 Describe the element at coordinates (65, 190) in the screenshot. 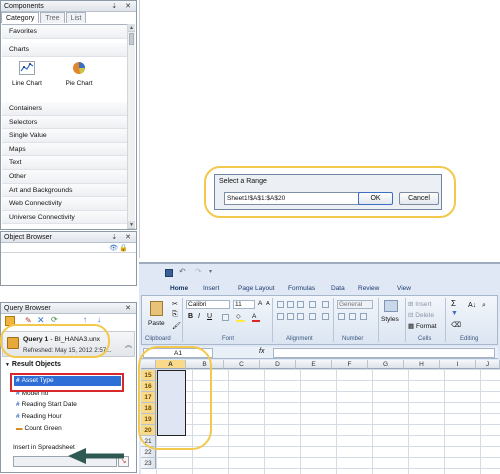

I see `category-art-backgrounds: Art and Backgrounds` at that location.